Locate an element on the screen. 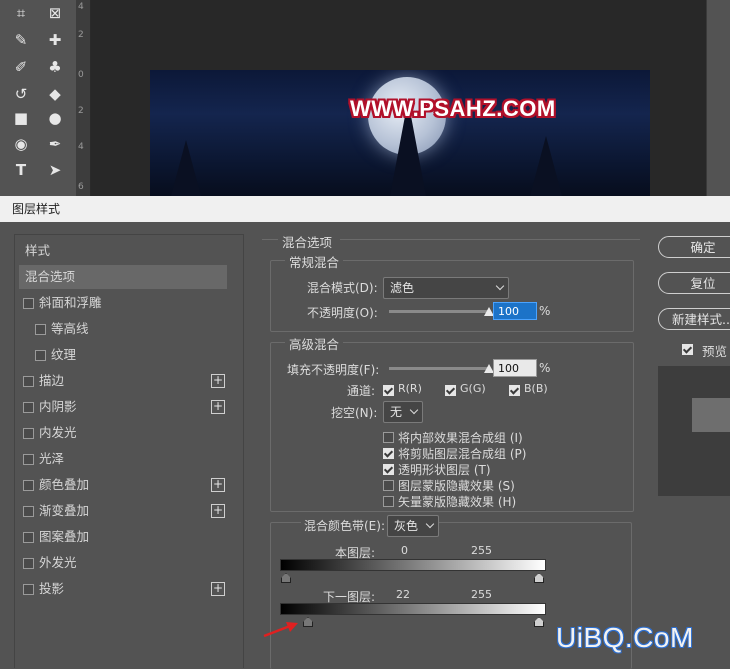 The image size is (730, 669). style-item: 光泽 is located at coordinates (123, 459).